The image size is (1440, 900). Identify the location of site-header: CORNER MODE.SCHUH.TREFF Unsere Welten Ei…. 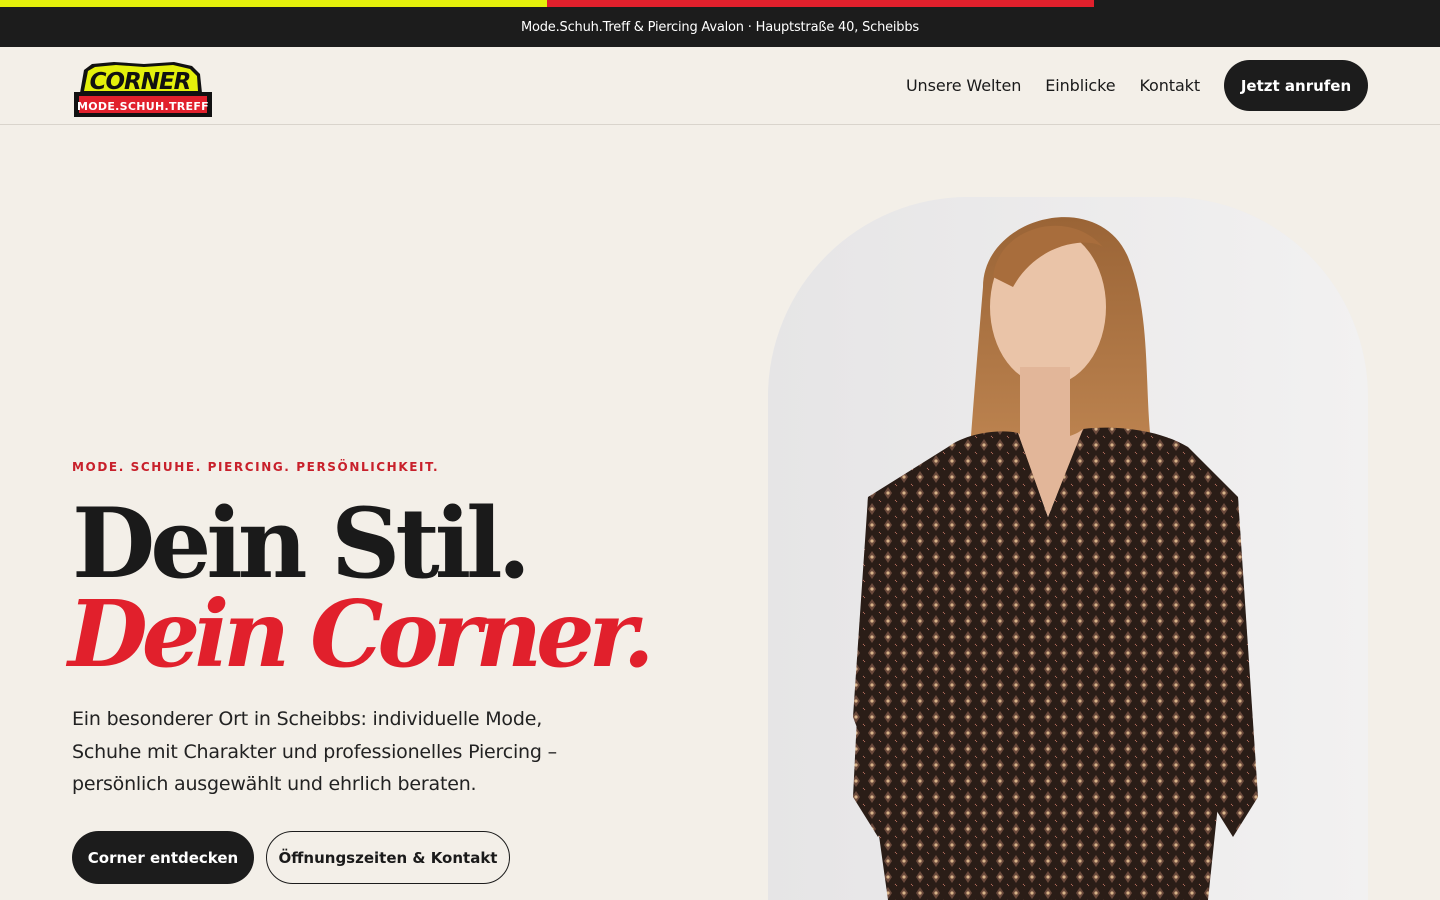
(720, 86).